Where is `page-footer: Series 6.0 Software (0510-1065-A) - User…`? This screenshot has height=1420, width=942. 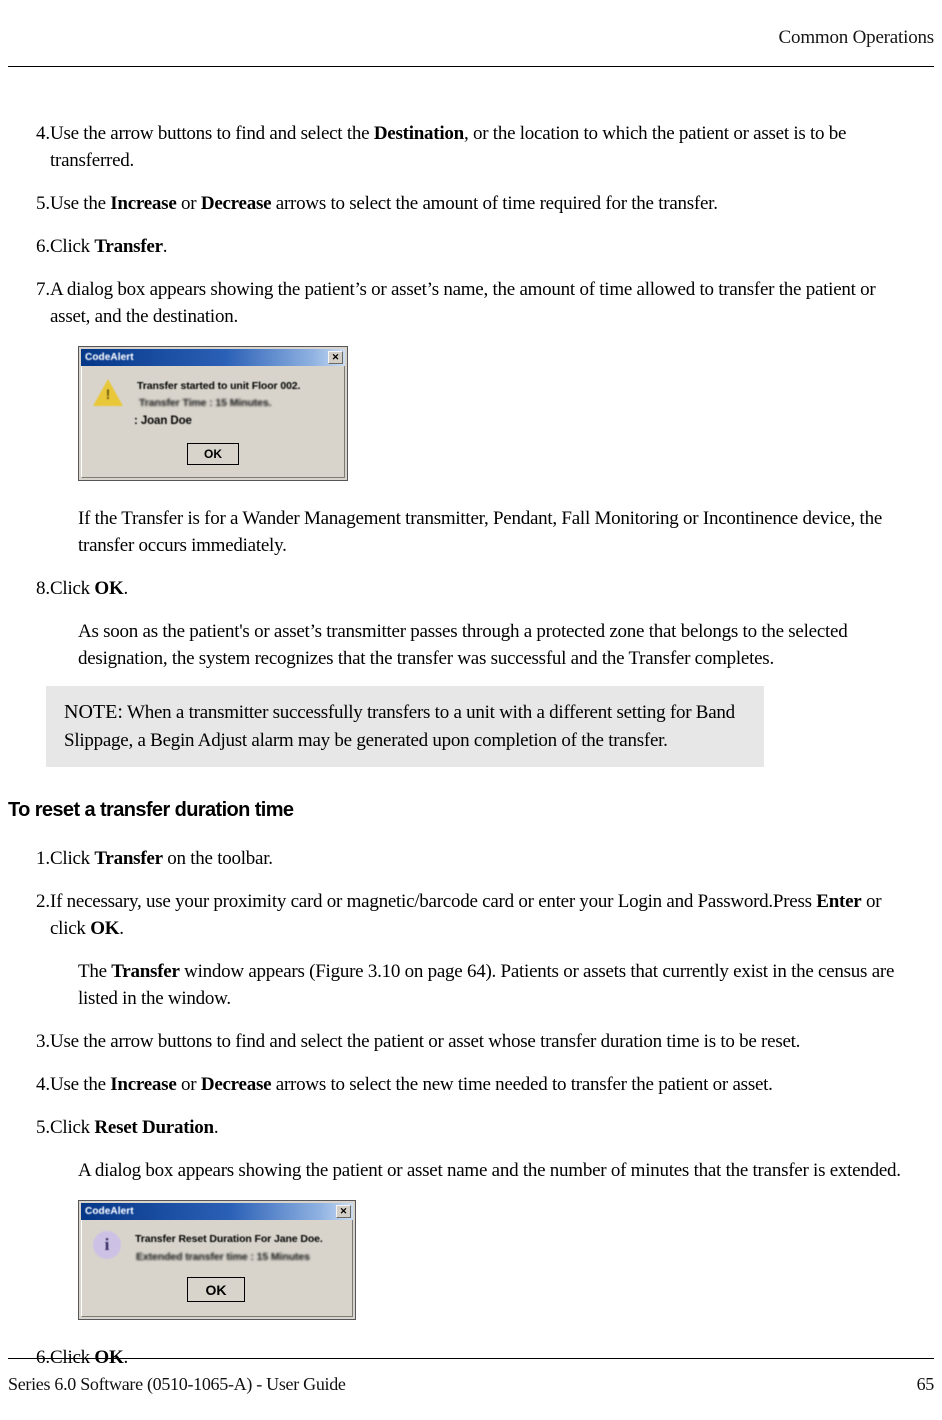
page-footer: Series 6.0 Software (0510-1065-A) - User… is located at coordinates (471, 1380).